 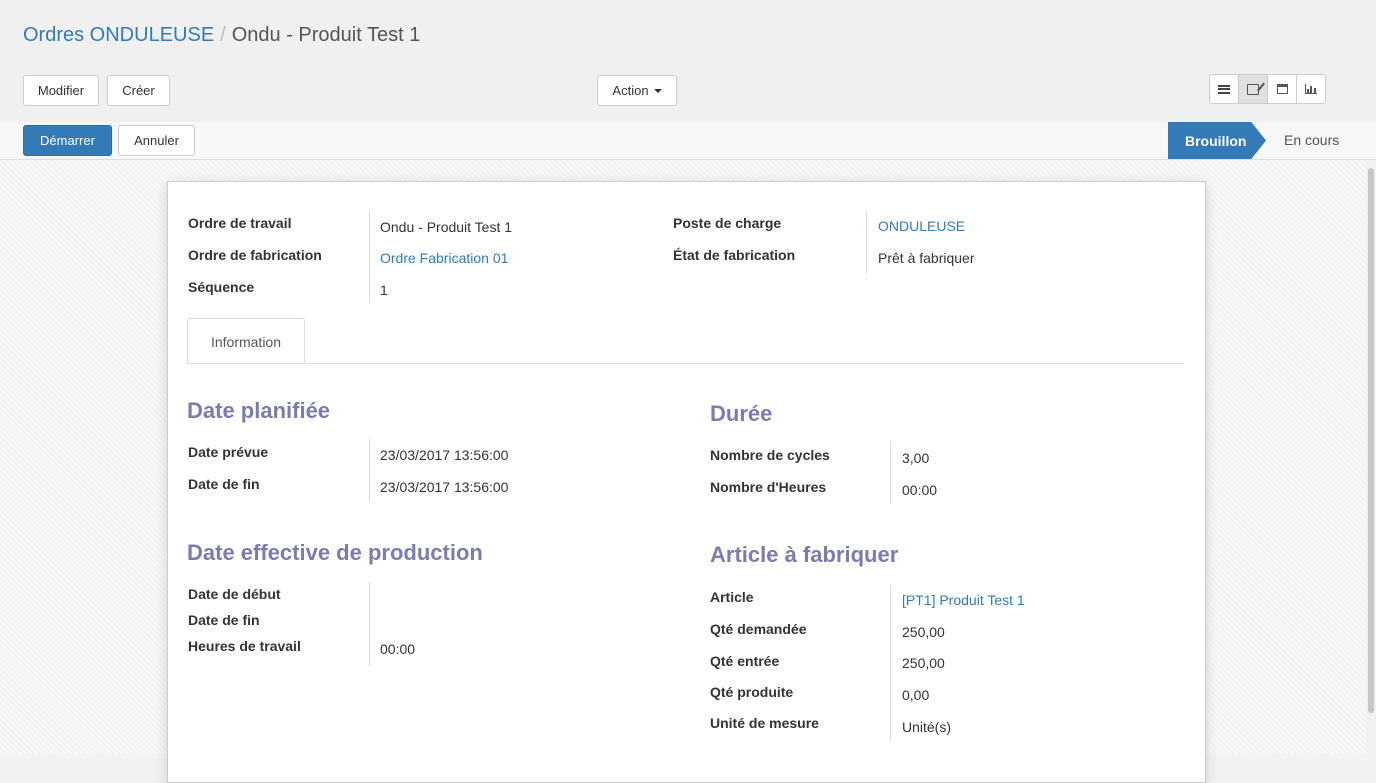 What do you see at coordinates (221, 287) in the screenshot?
I see `sequence-label: Séquence` at bounding box center [221, 287].